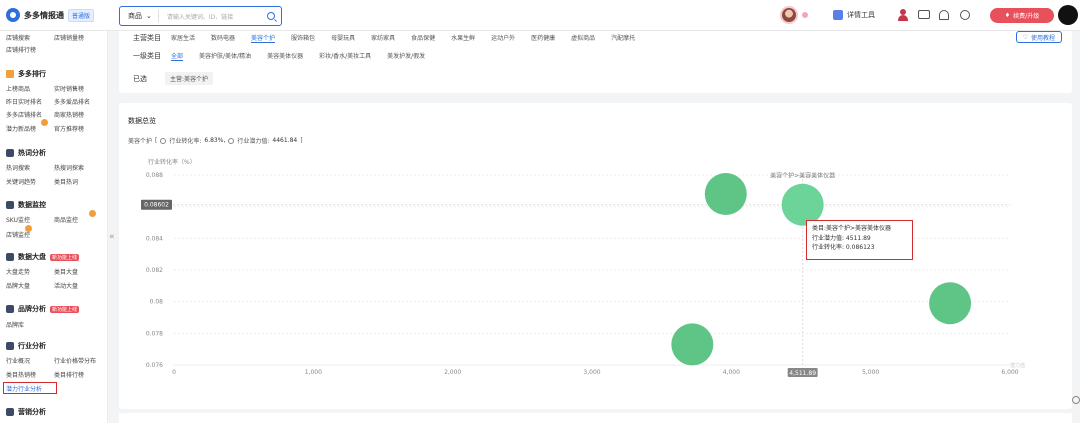  What do you see at coordinates (81, 15) in the screenshot?
I see `version-badge: 普通版` at bounding box center [81, 15].